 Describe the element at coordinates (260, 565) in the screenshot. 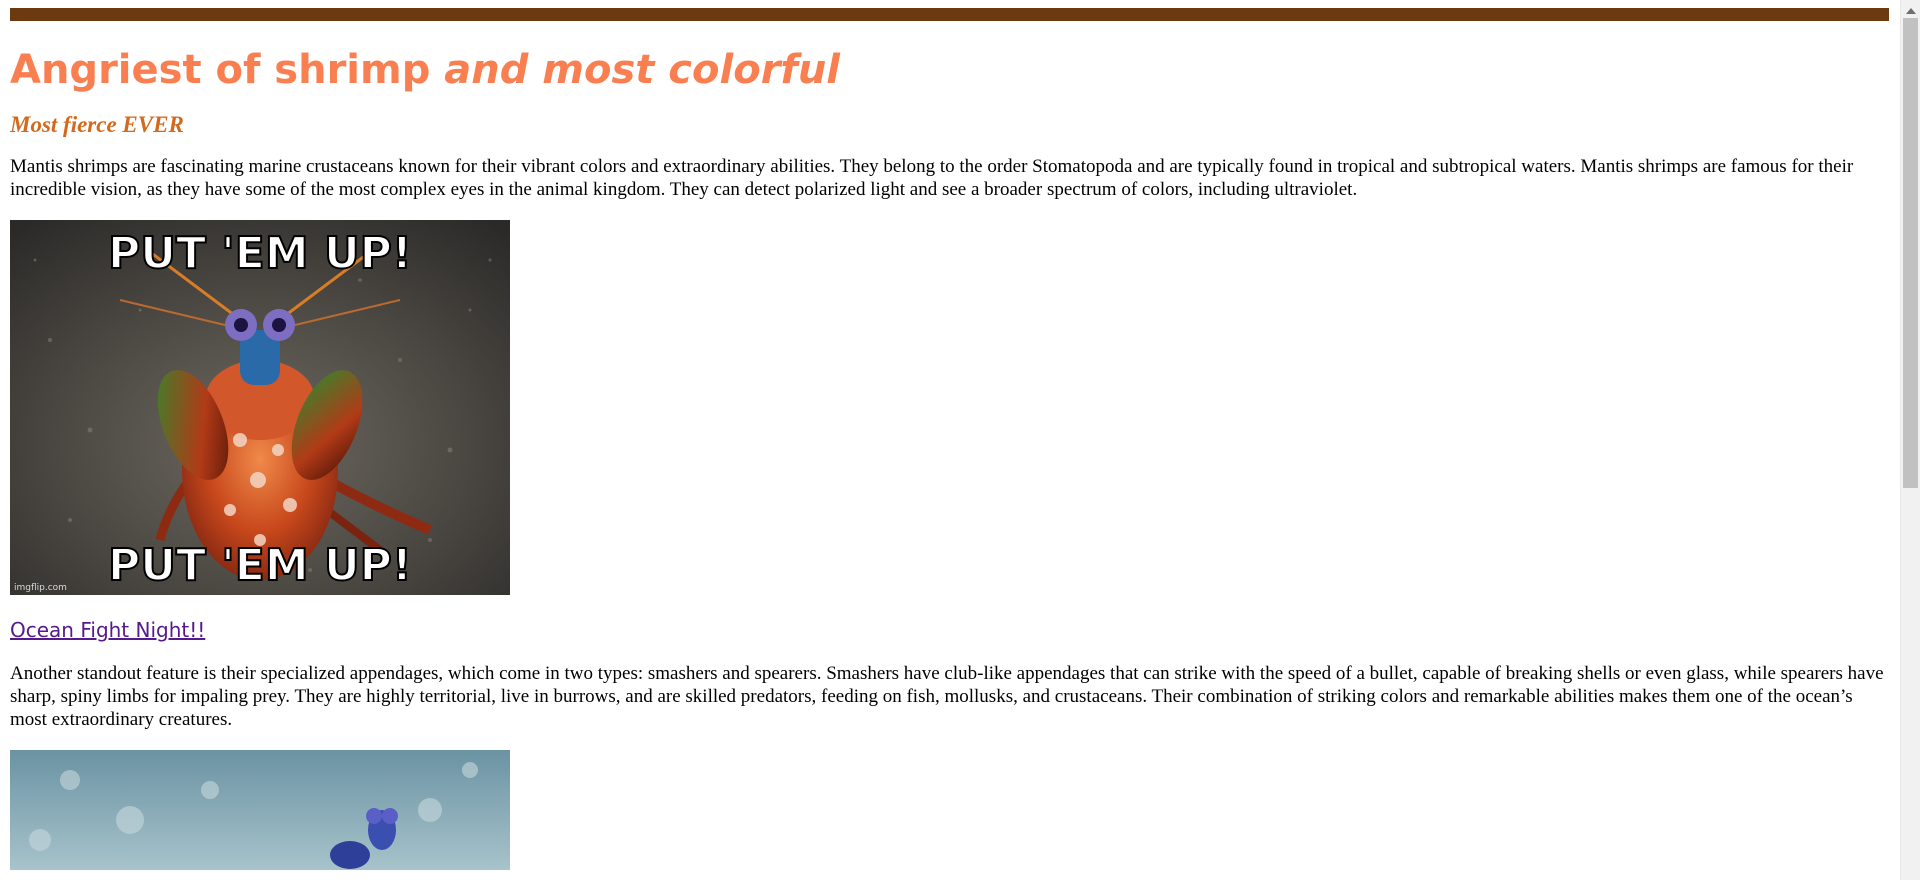

I see `meme-bottom-caption: PUT 'EM UP!` at that location.